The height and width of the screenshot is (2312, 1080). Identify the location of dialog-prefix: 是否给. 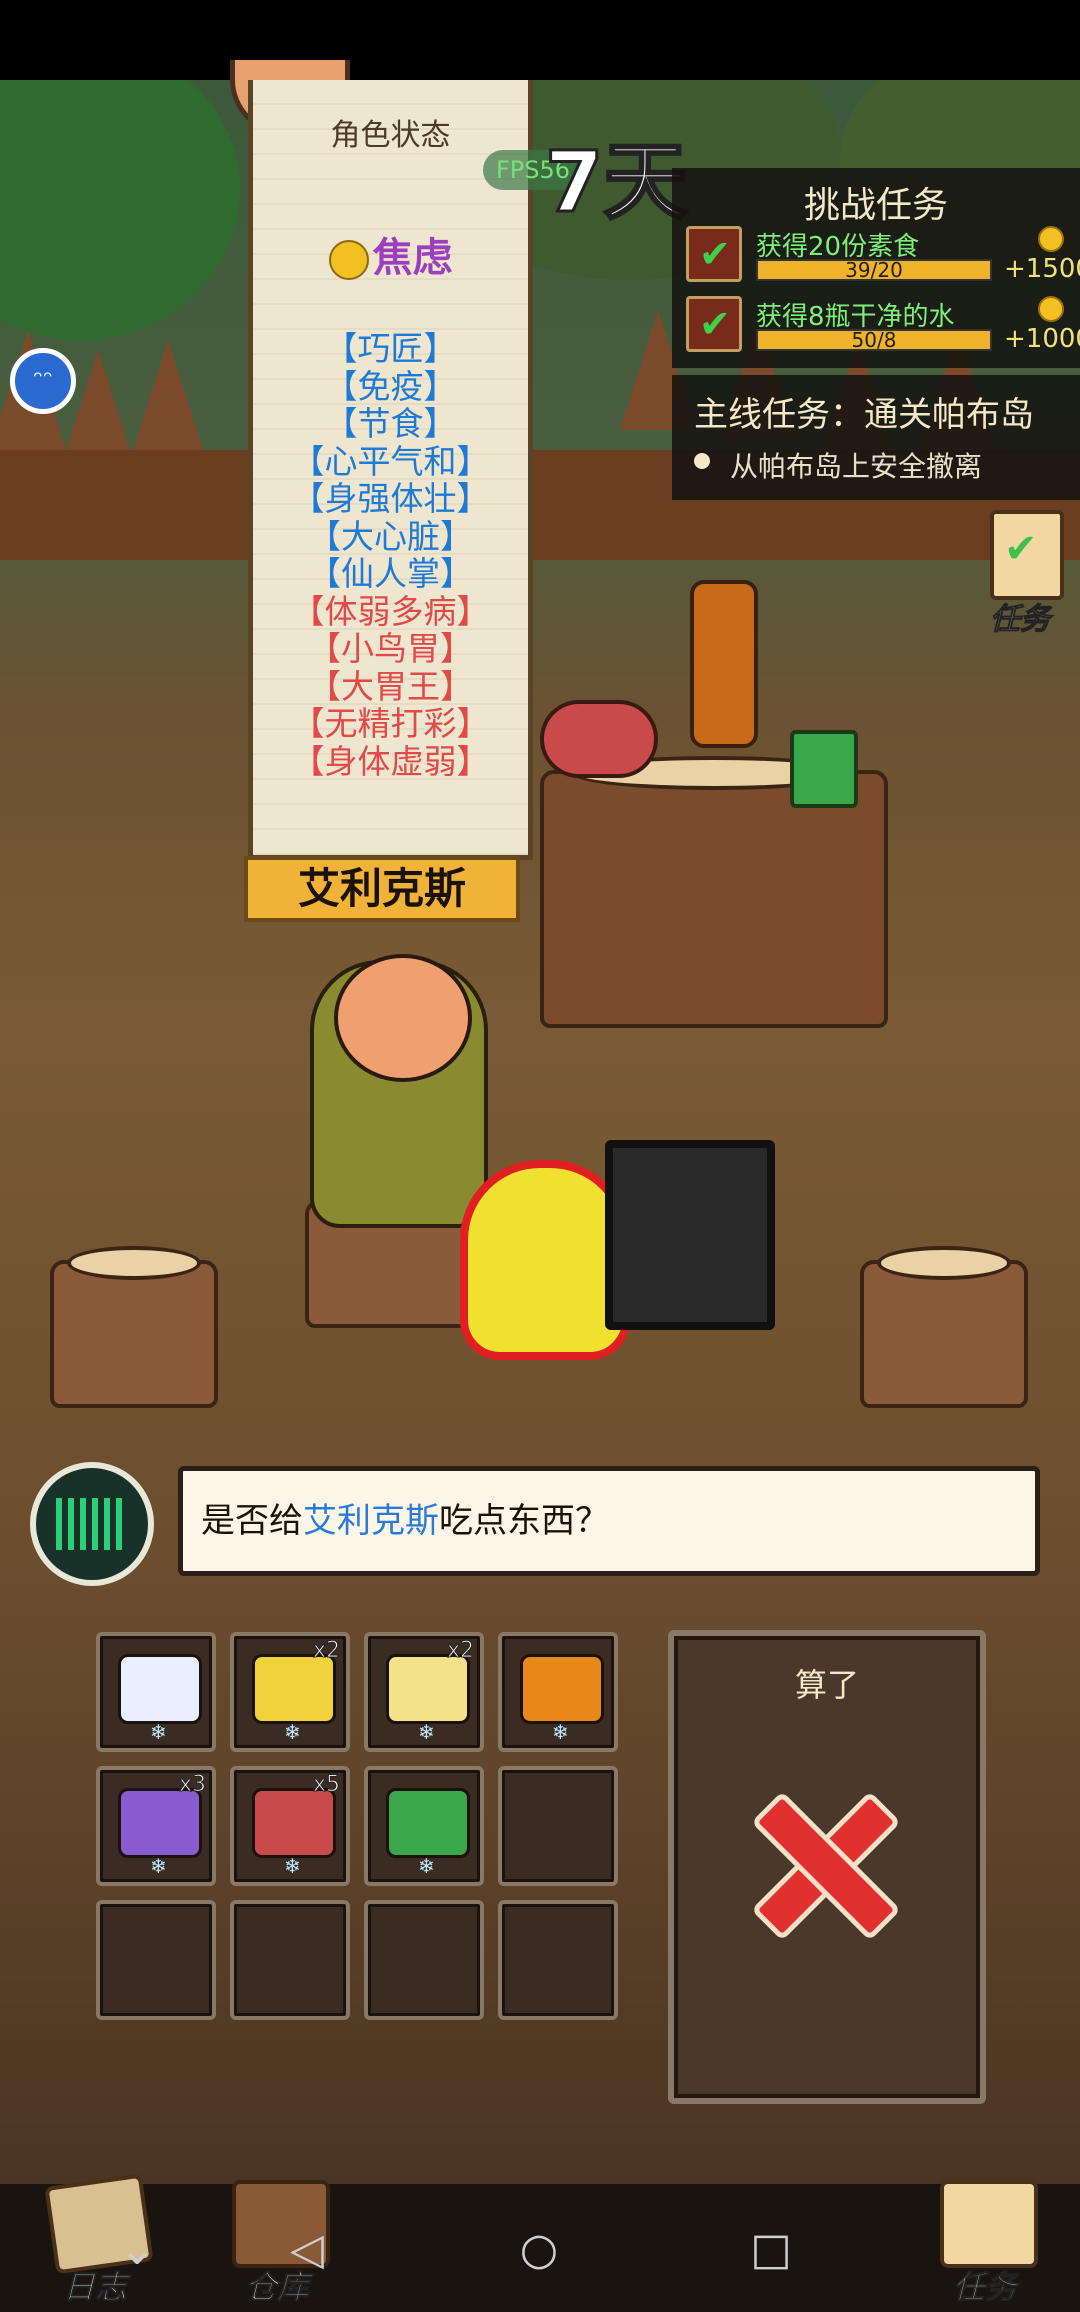
(252, 1521).